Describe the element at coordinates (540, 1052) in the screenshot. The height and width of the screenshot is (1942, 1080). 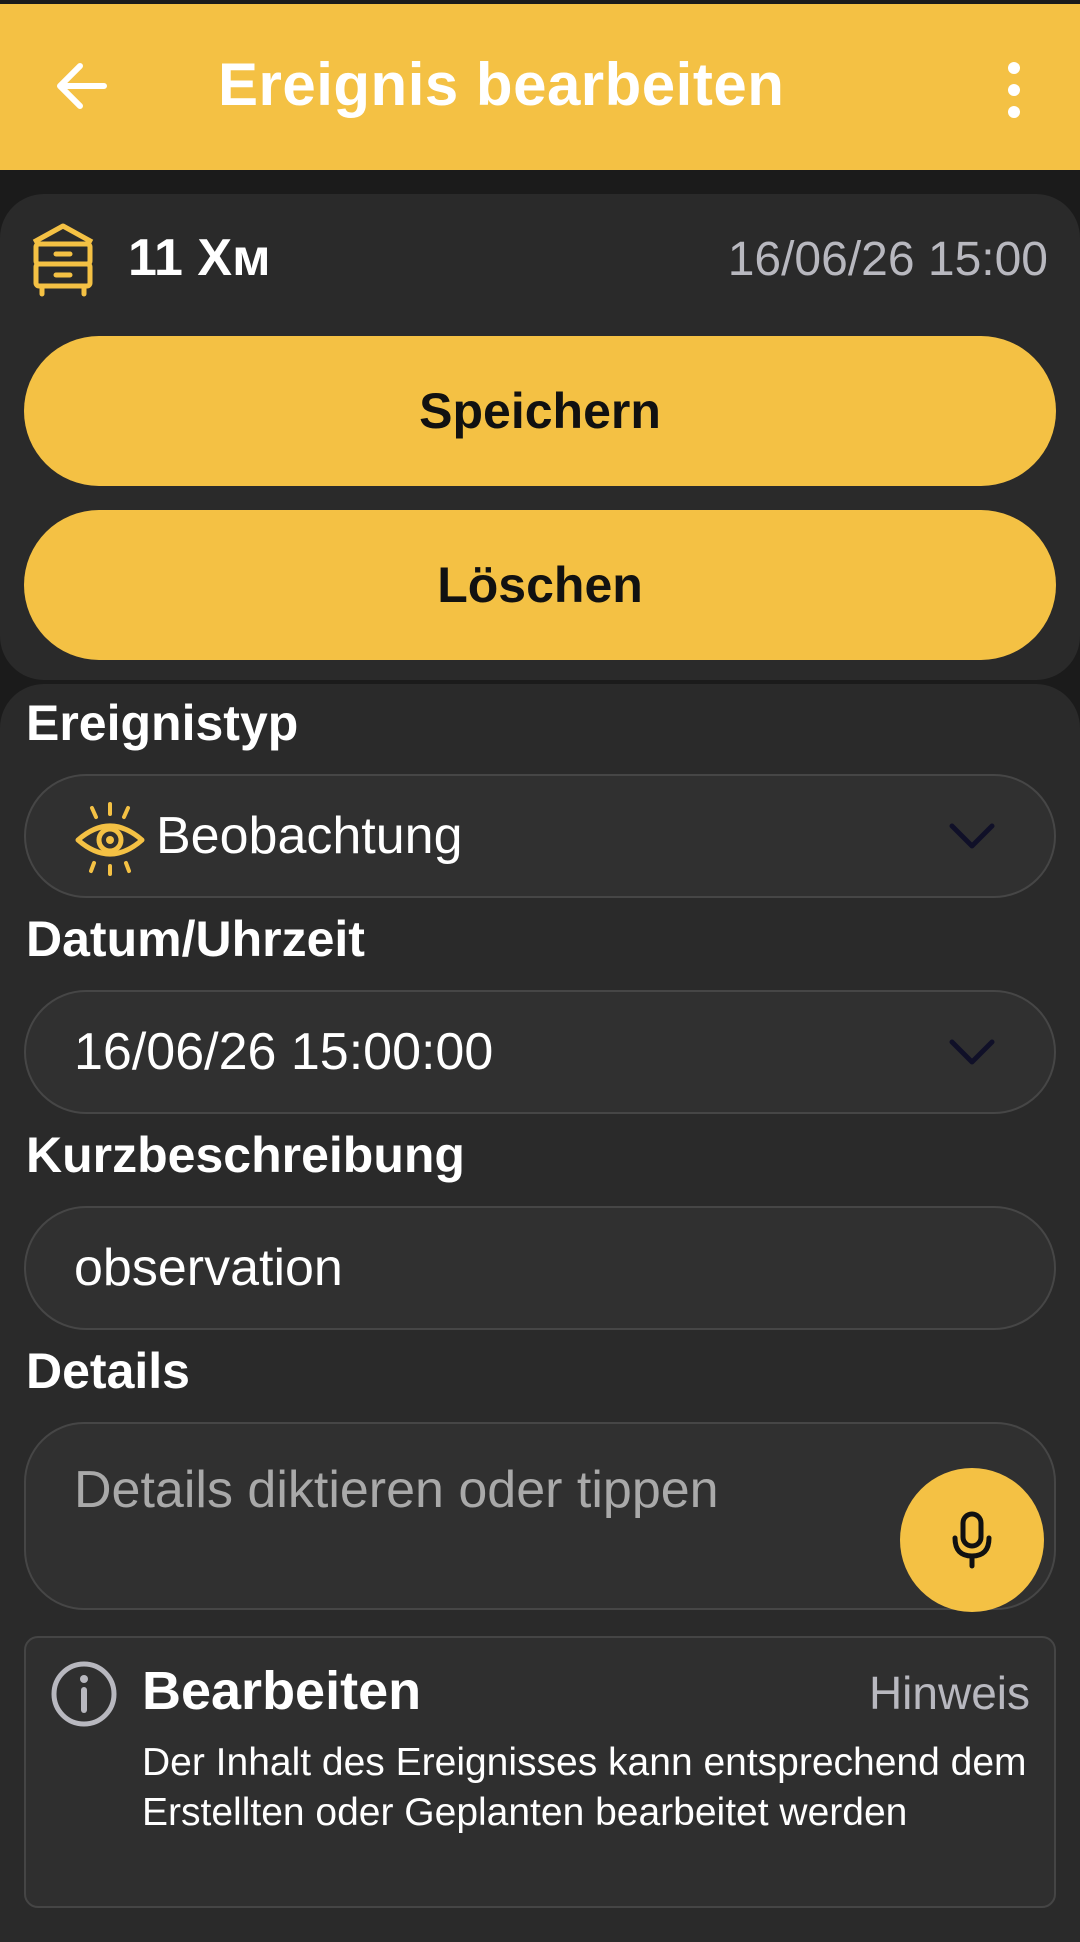
I see `datetime-select: 16/06/26 15:00:00` at that location.